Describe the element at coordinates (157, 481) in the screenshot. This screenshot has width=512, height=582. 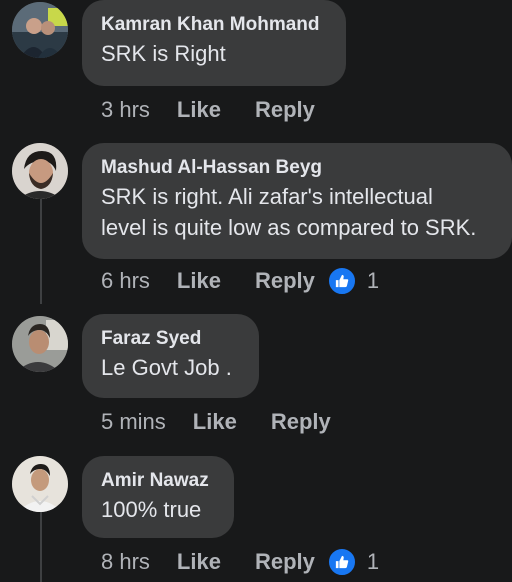
I see `comment-author: Amir Nawaz` at that location.